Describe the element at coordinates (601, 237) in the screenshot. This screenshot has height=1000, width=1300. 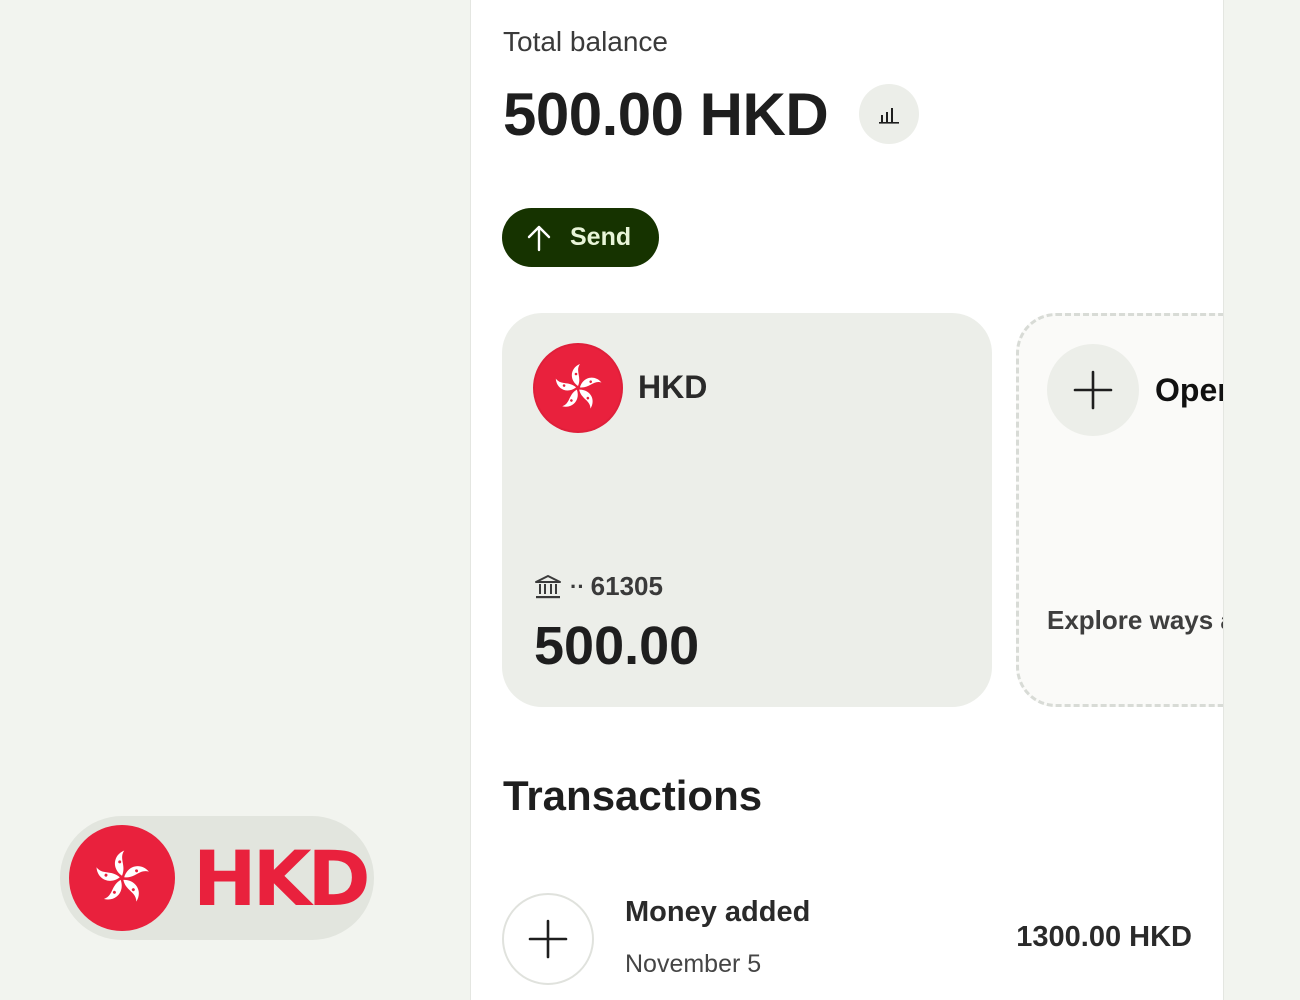
I see `send-button-label: Send` at that location.